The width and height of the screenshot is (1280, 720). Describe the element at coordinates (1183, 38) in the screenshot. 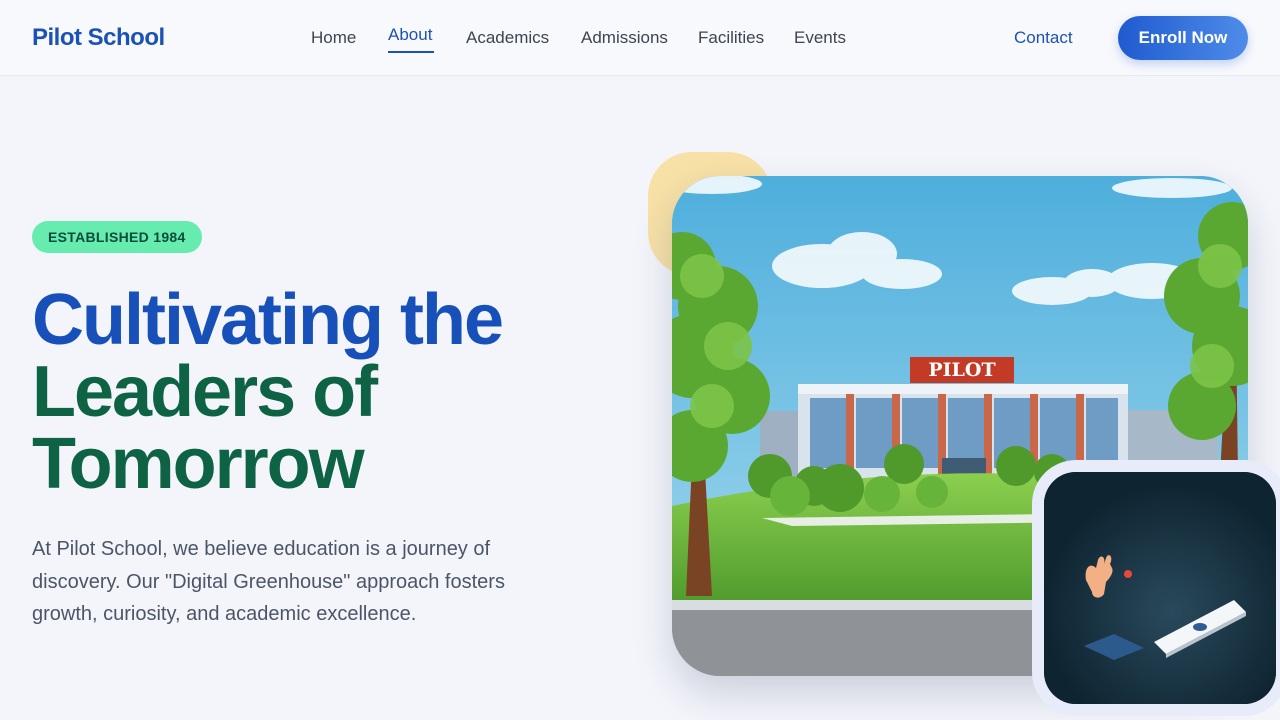

I see `enroll-now-button: Enroll Now` at that location.